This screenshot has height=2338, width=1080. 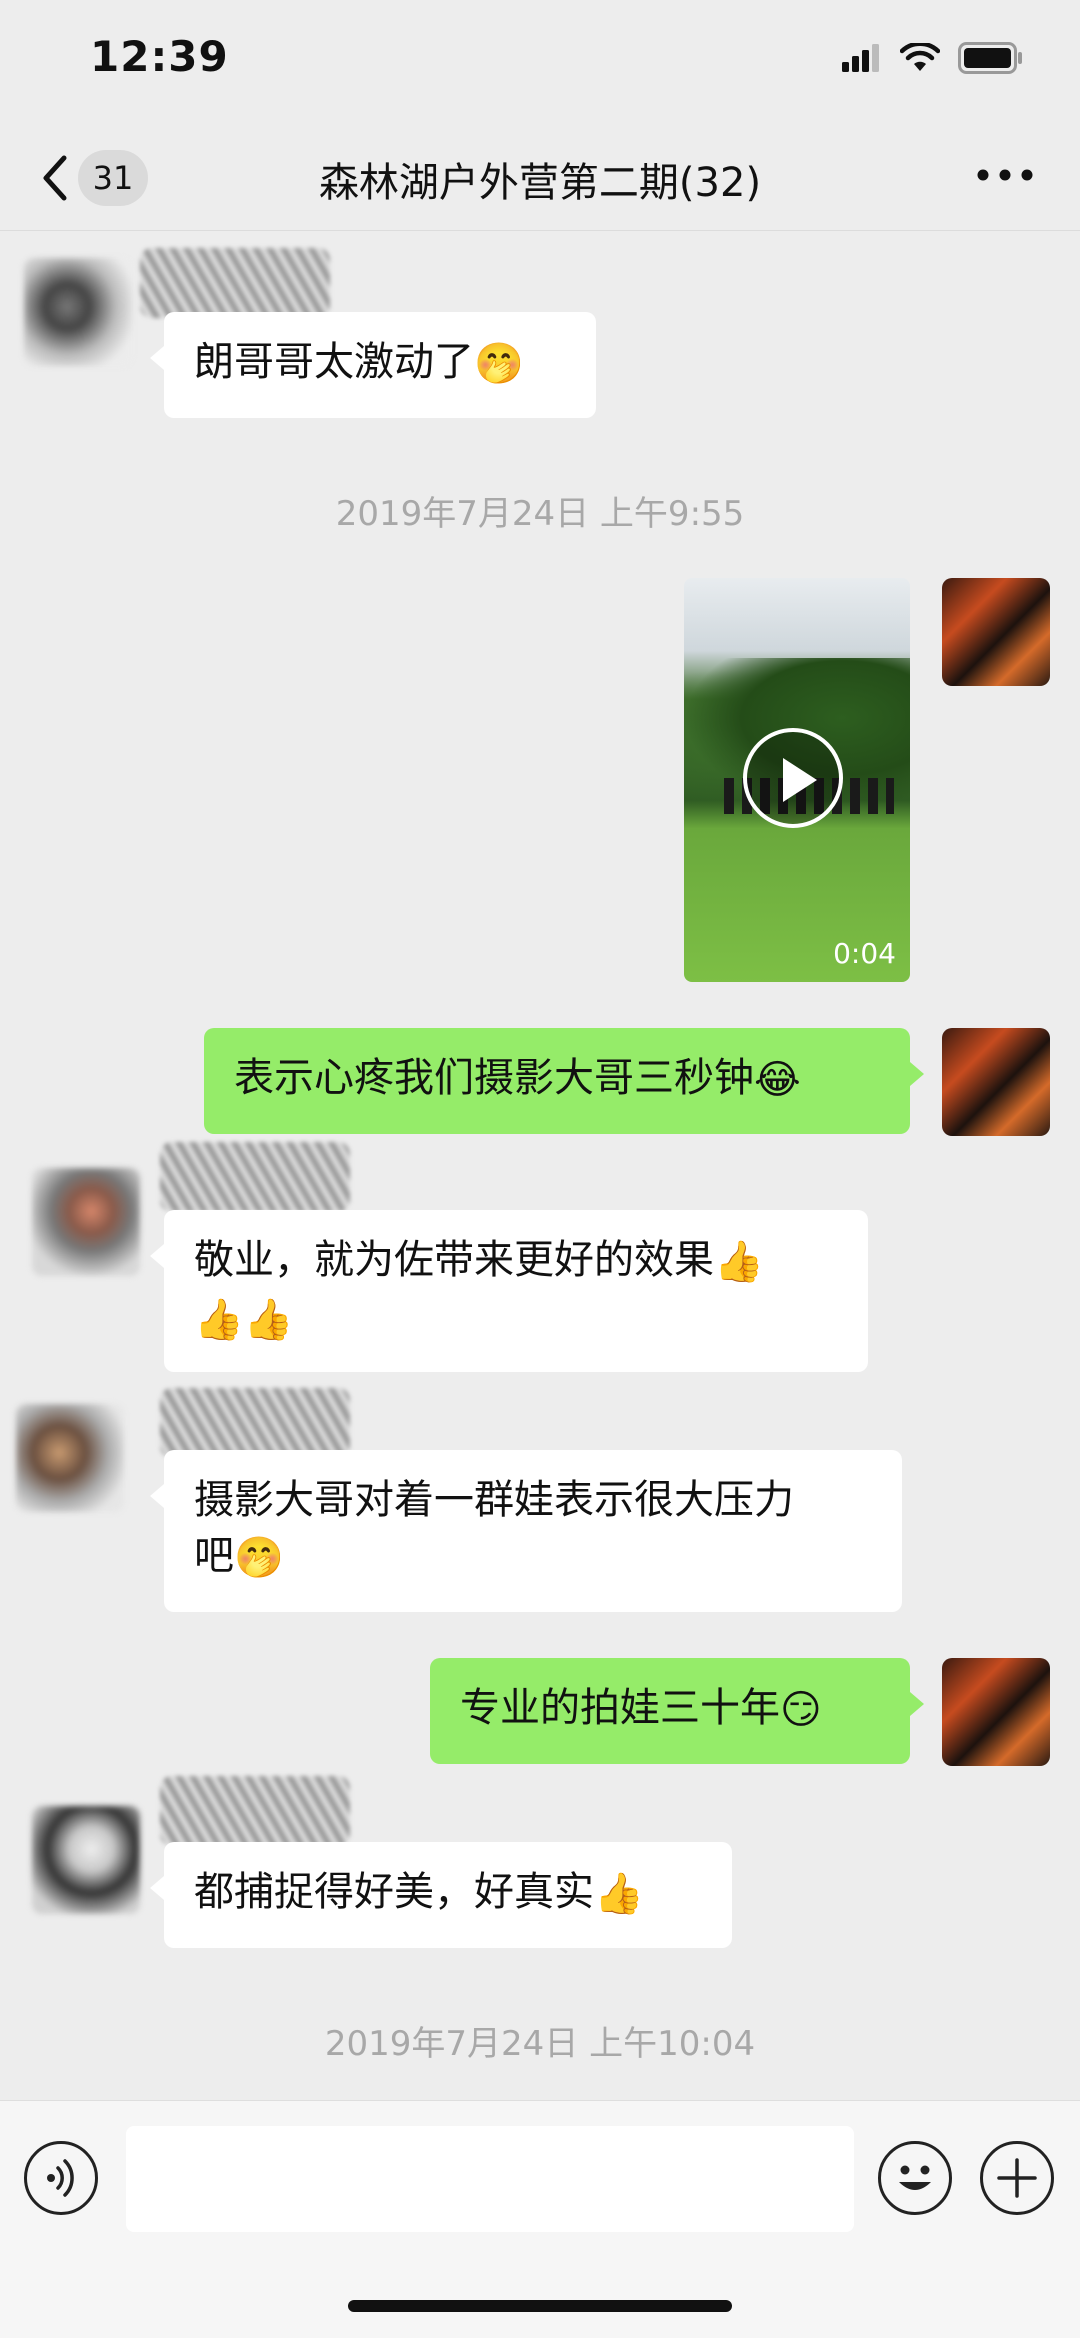 I want to click on message-text: 吧, so click(x=214, y=1556).